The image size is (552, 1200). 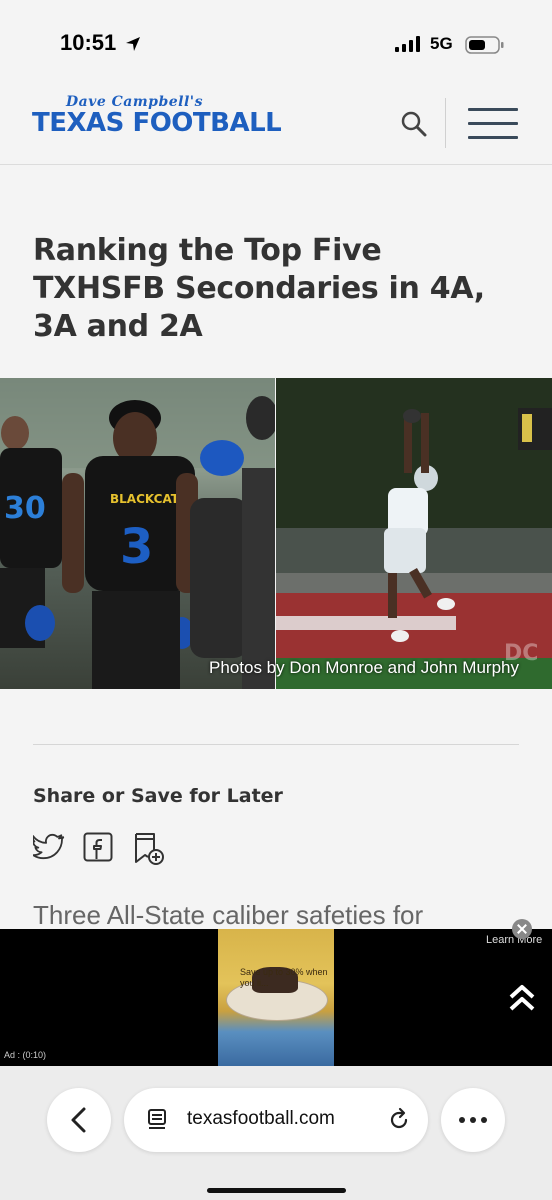 What do you see at coordinates (522, 929) in the screenshot?
I see `ad-close-icon` at bounding box center [522, 929].